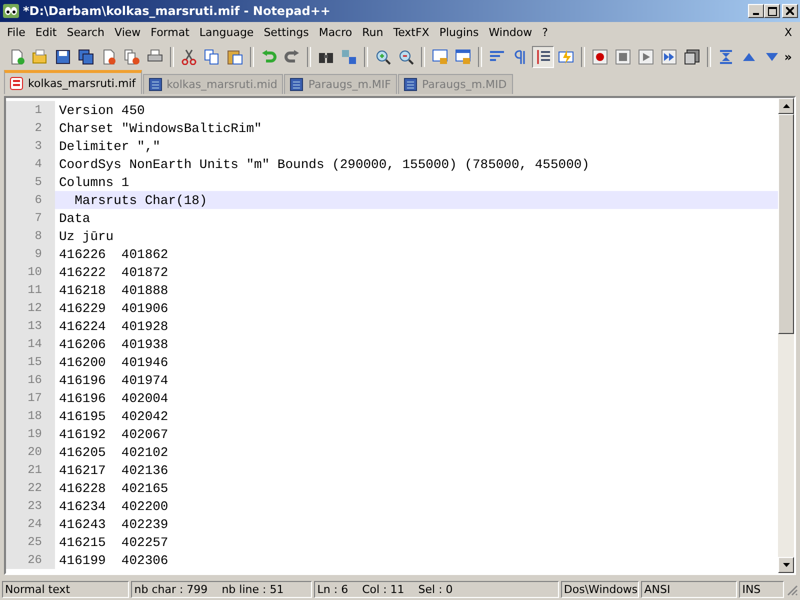  What do you see at coordinates (601, 589) in the screenshot?
I see `status-text: Dos\Windows` at bounding box center [601, 589].